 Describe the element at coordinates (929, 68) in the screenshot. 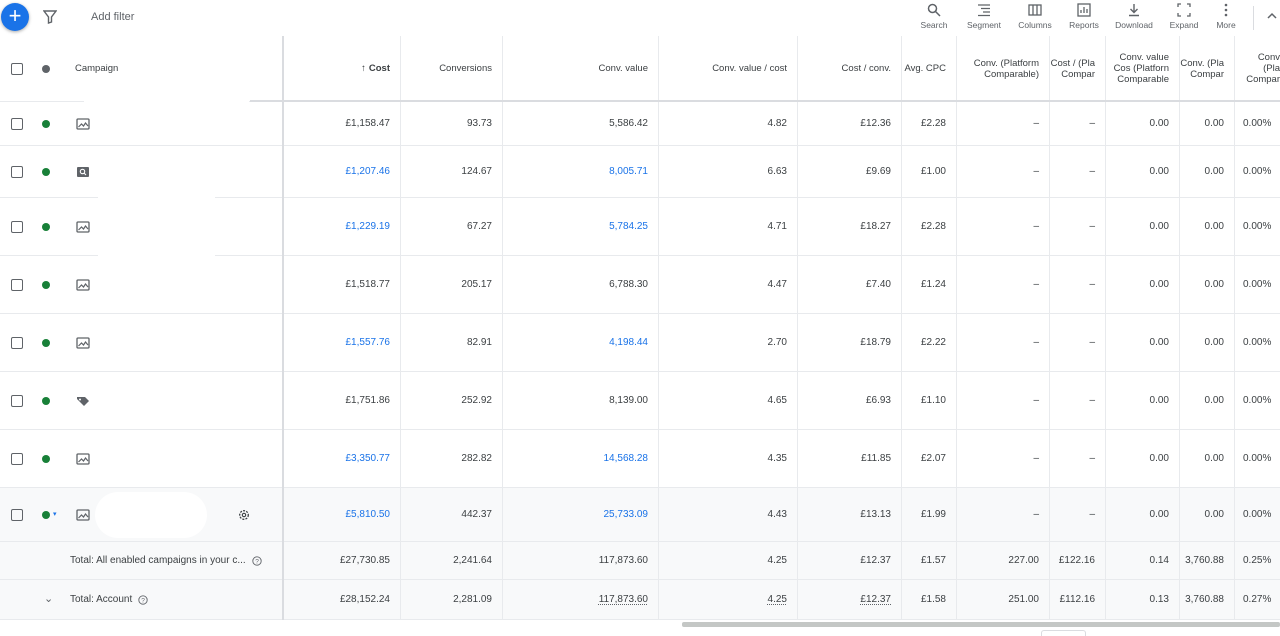

I see `header-avg-cpc: Avg. CPC` at that location.